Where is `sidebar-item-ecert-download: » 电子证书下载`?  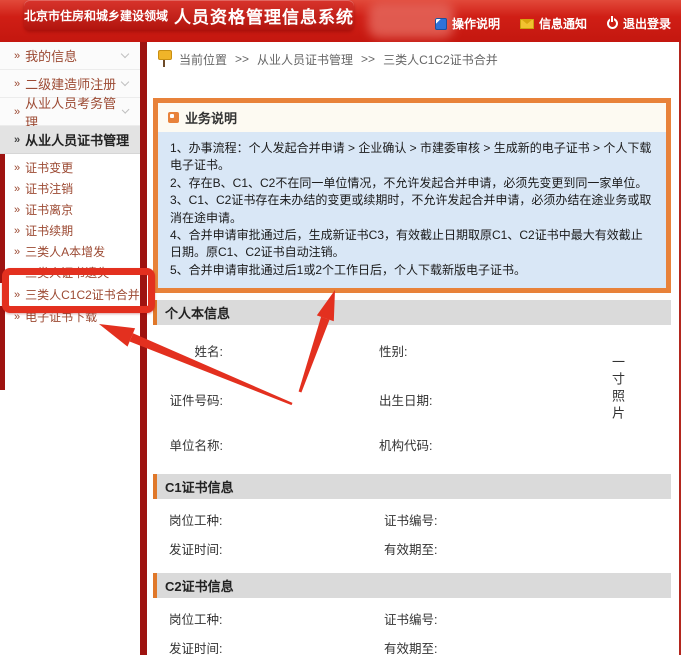 sidebar-item-ecert-download: » 电子证书下载 is located at coordinates (70, 316).